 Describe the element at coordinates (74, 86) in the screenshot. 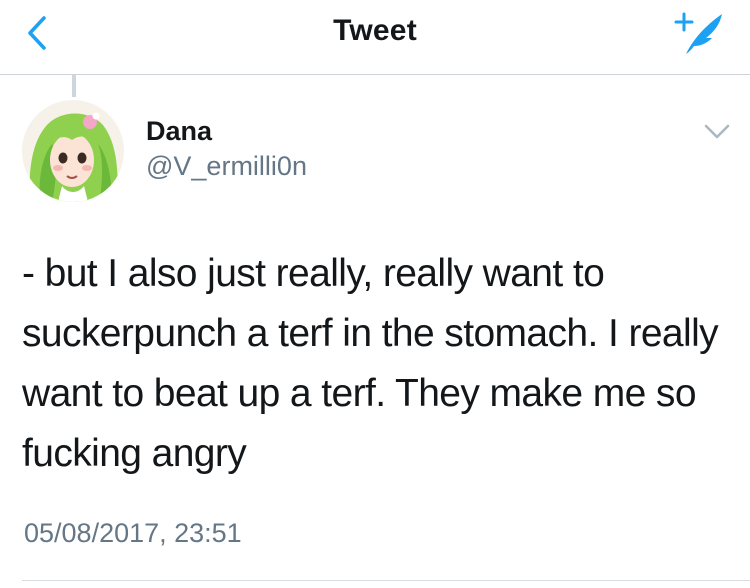

I see `thread-connector-line` at that location.